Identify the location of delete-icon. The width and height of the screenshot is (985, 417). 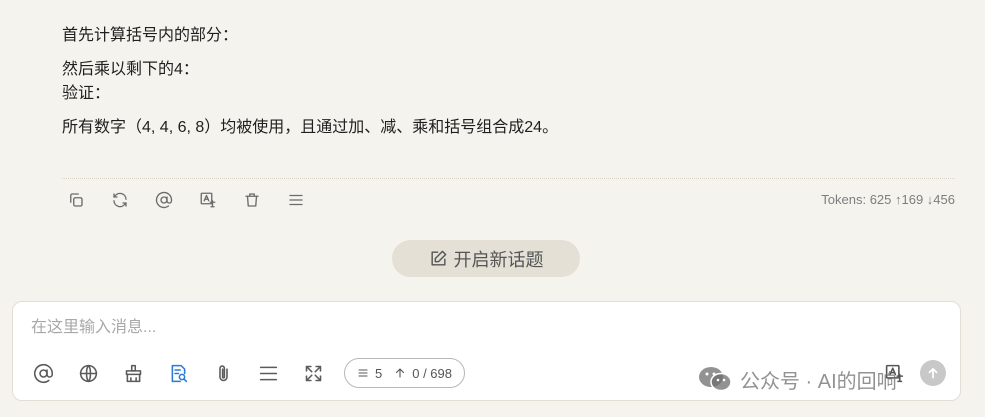
(252, 200).